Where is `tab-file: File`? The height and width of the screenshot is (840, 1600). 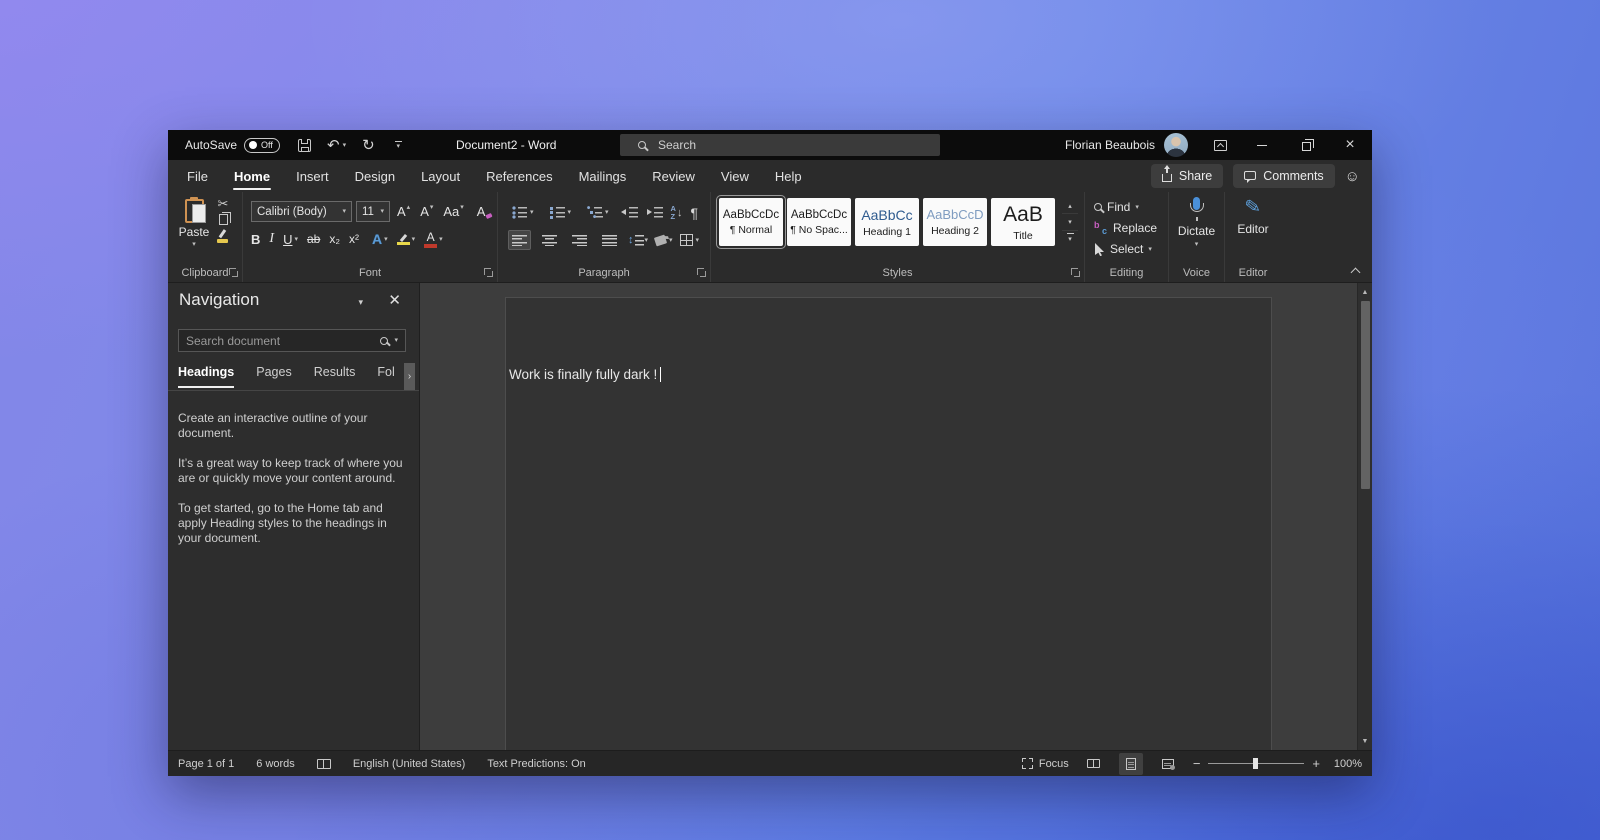
tab-file: File is located at coordinates (197, 176).